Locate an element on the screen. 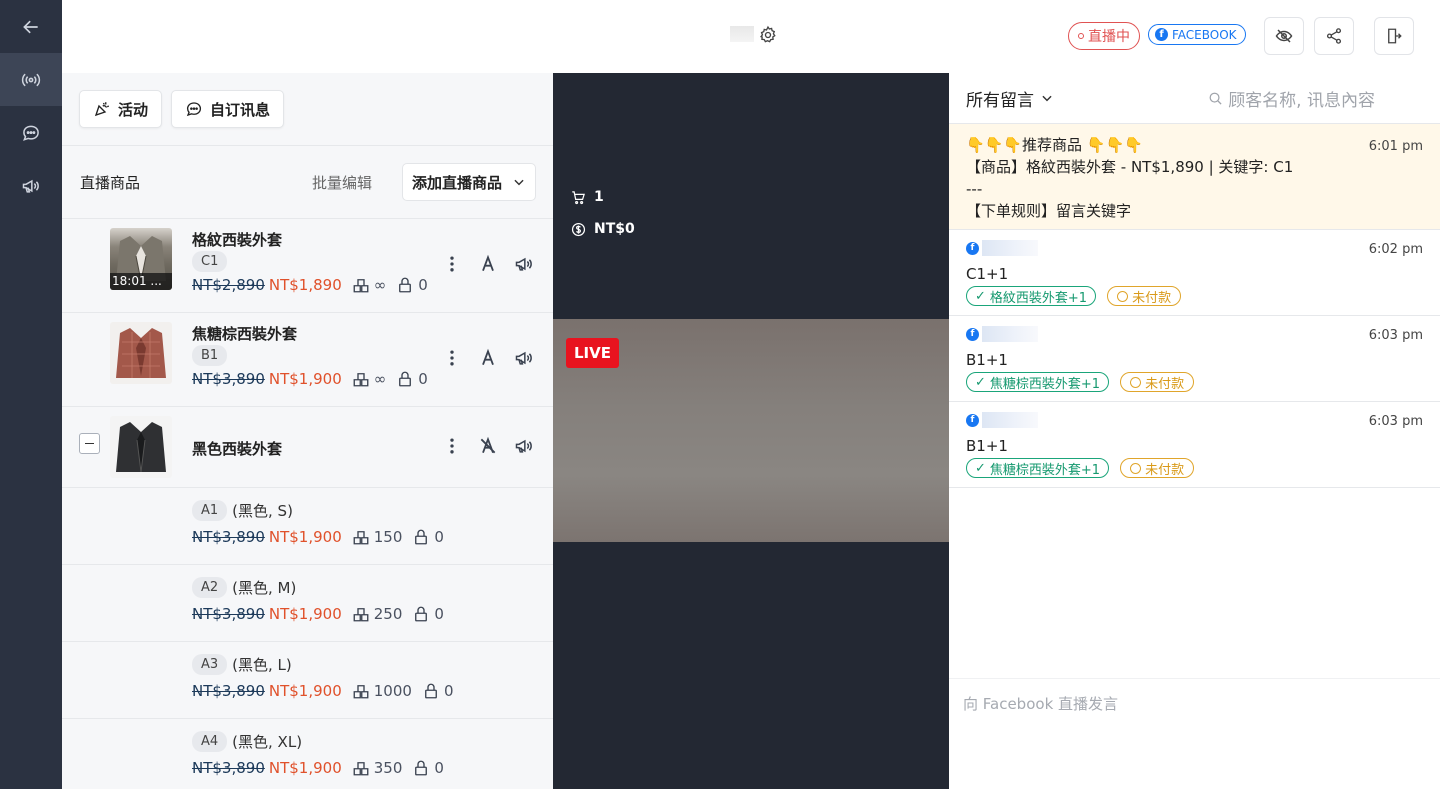  bulk-edit-link: 批量编辑 is located at coordinates (342, 182).